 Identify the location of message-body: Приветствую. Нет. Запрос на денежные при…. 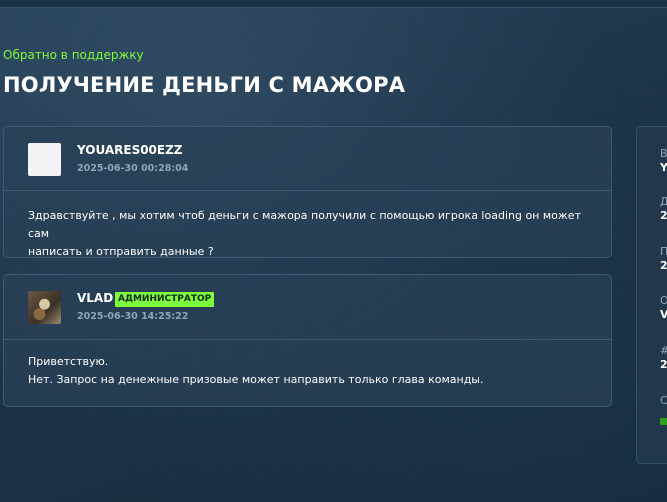
(309, 371).